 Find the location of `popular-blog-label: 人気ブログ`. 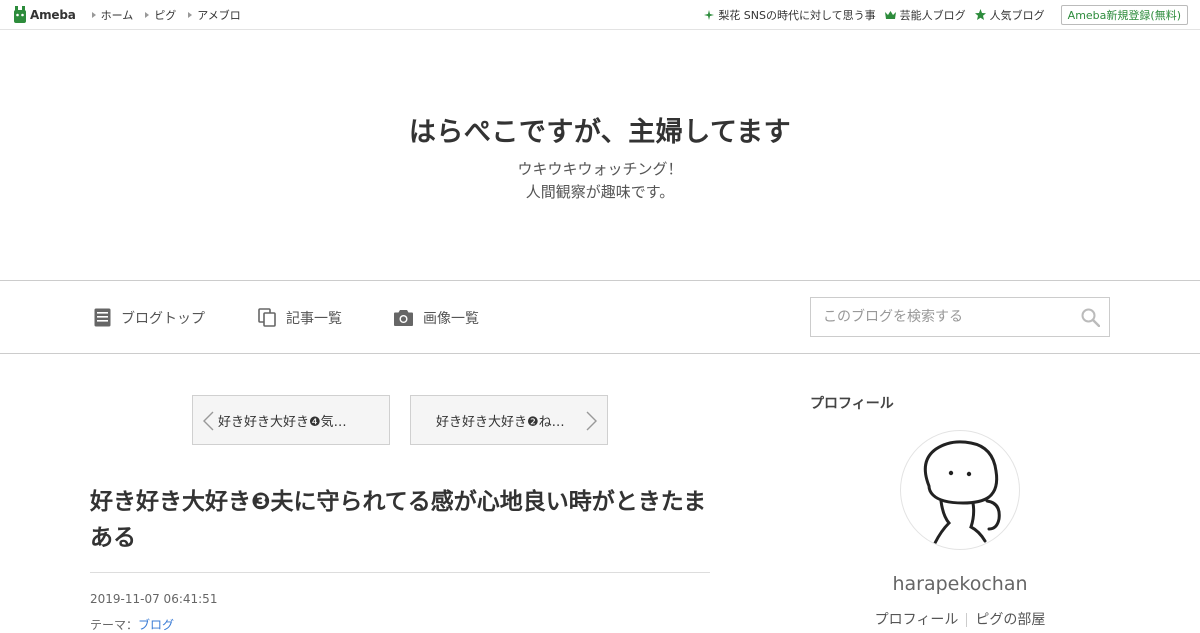

popular-blog-label: 人気ブログ is located at coordinates (1017, 15).